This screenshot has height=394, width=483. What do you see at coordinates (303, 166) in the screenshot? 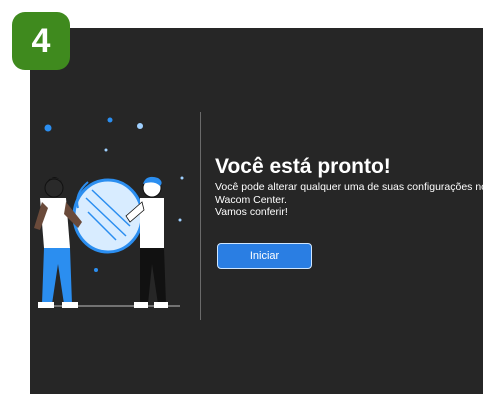
I see `dialog-title: Você está pronto!` at bounding box center [303, 166].